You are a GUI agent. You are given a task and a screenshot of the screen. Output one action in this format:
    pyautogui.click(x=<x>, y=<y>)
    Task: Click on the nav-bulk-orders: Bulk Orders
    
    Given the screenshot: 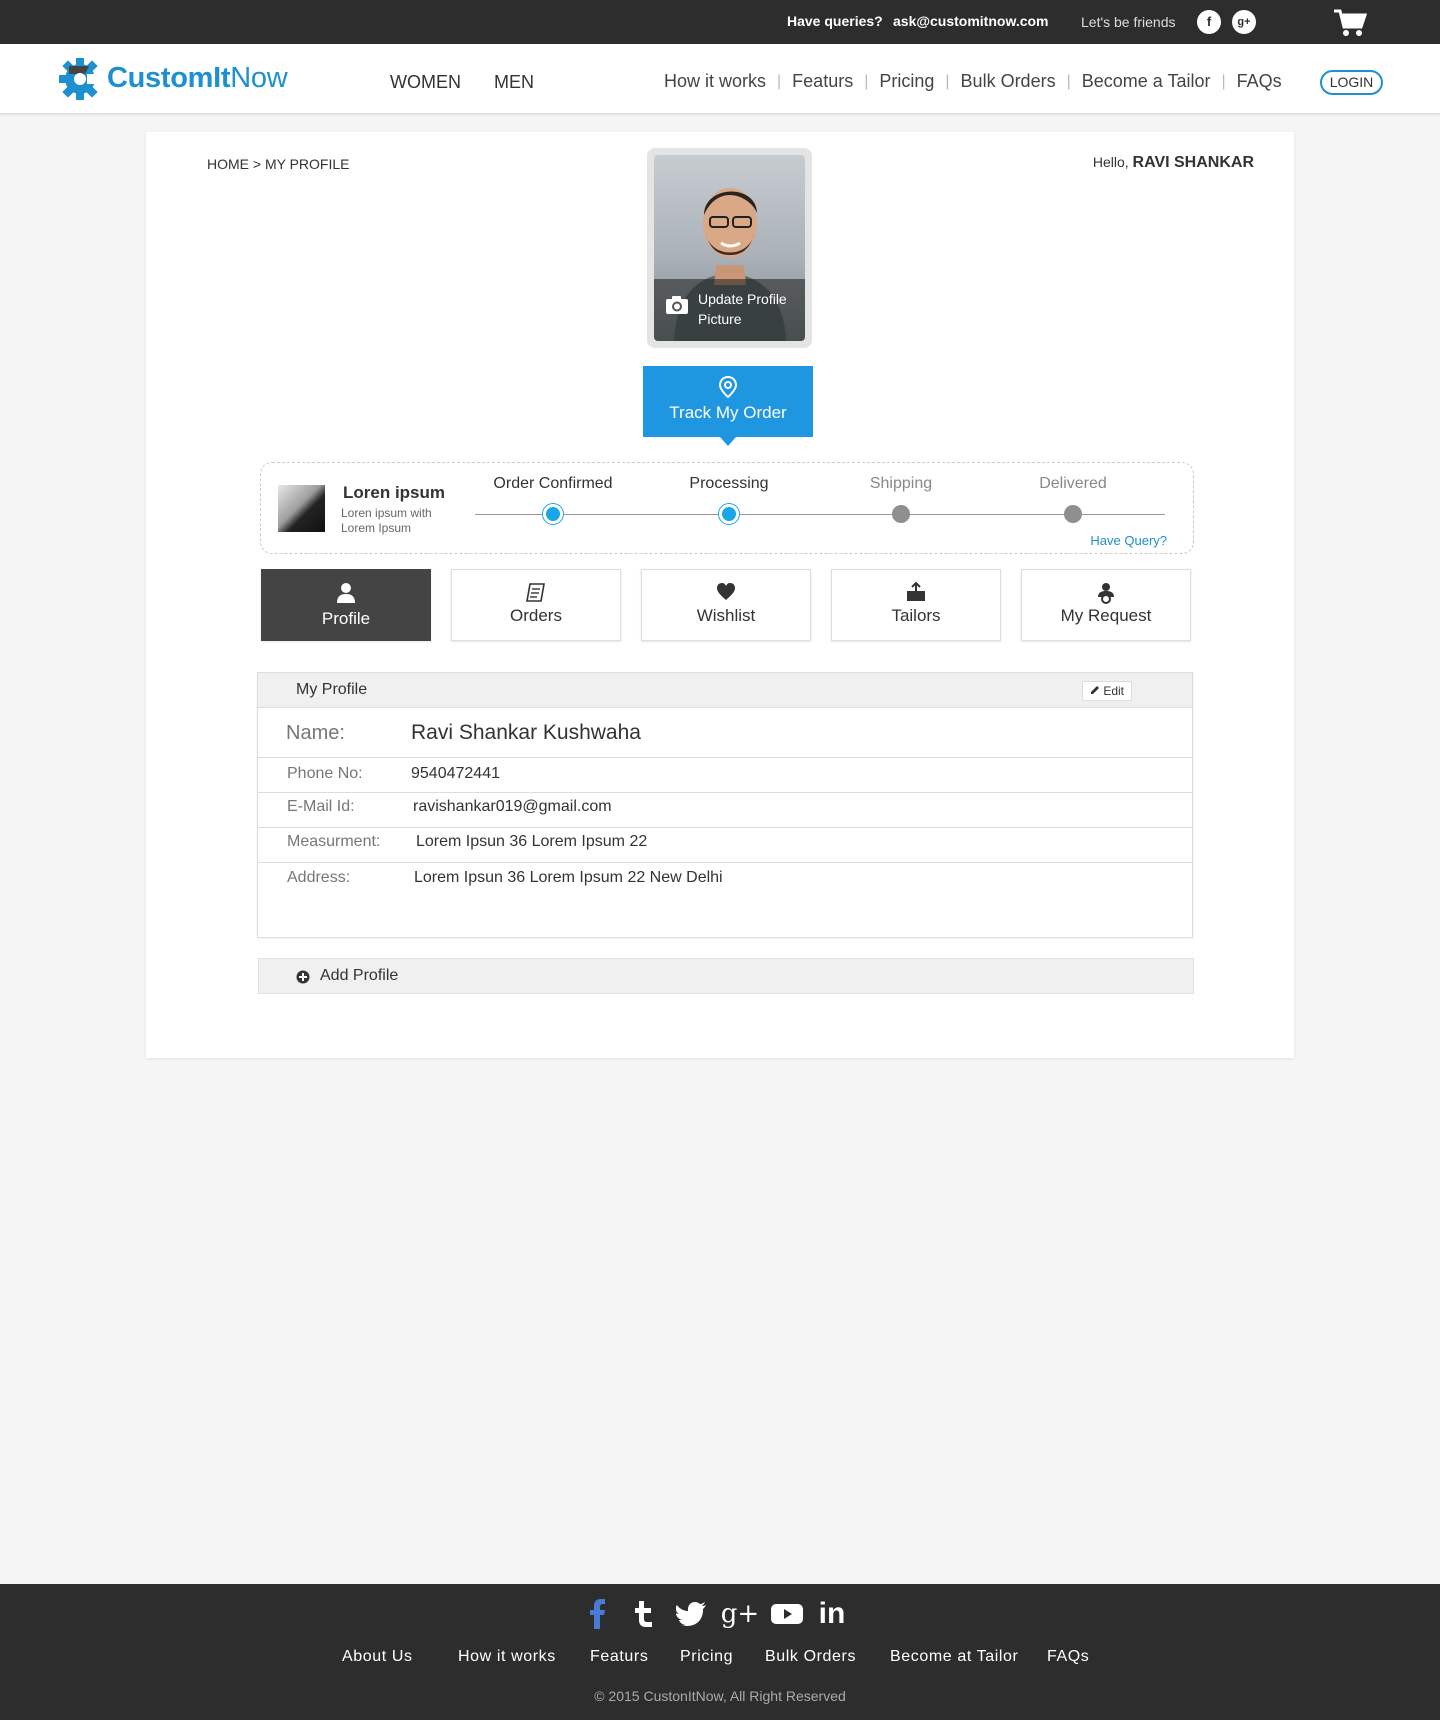 What is the action you would take?
    pyautogui.click(x=1008, y=81)
    